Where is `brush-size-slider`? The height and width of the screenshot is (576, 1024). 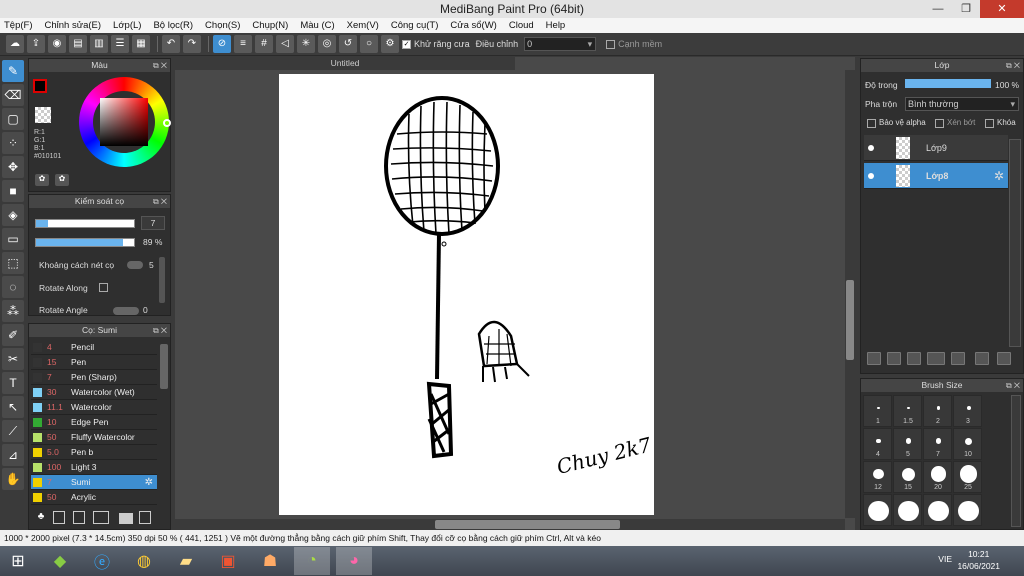
brush-size-slider is located at coordinates (85, 223).